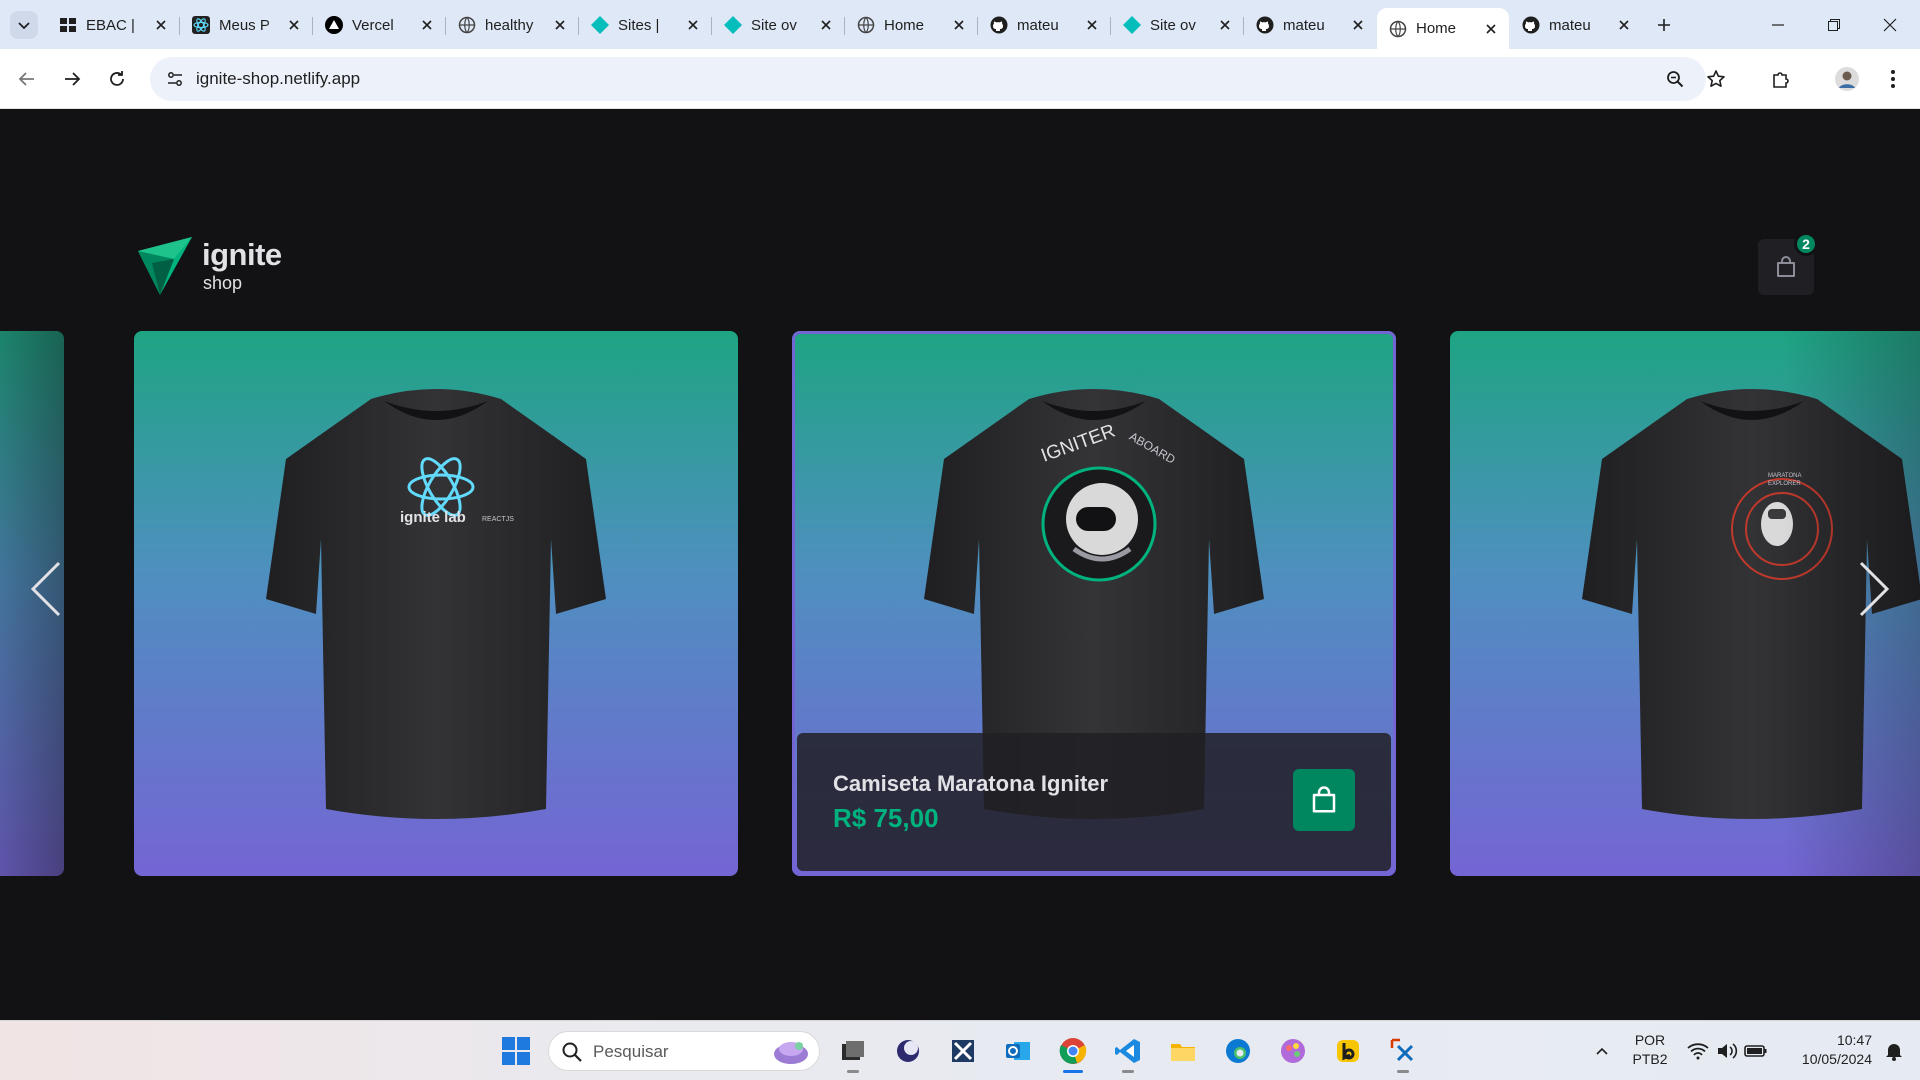  I want to click on extensions-button, so click(1781, 79).